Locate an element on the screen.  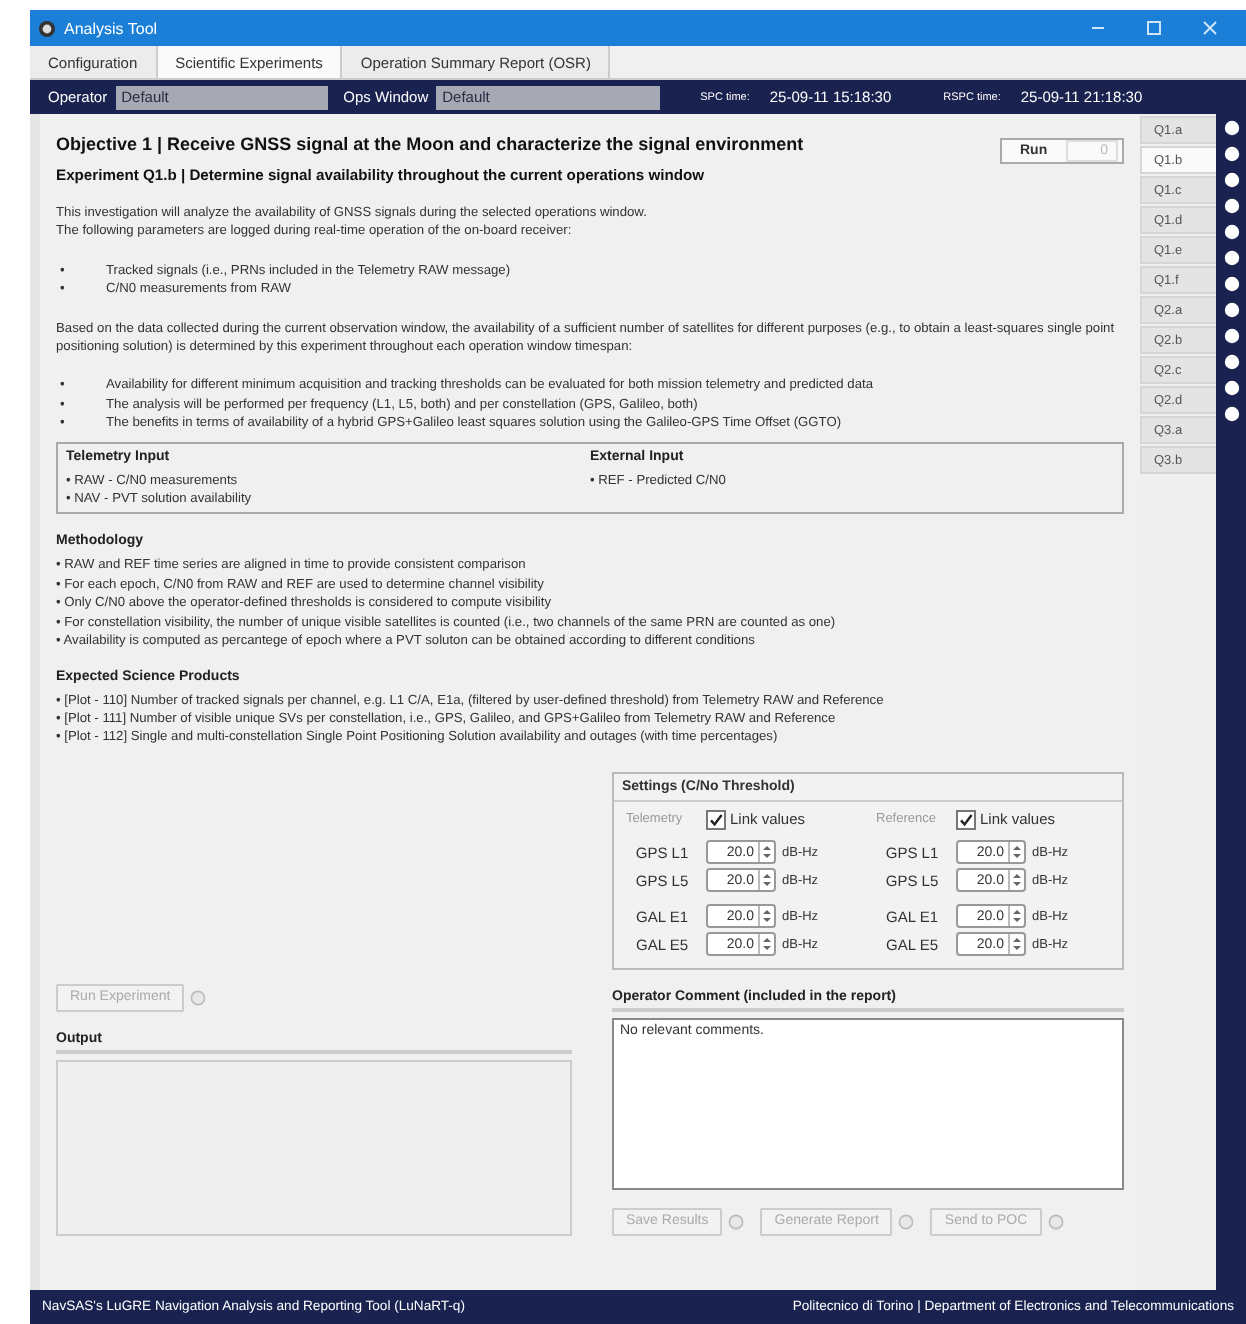
window-title: Analysis Tool is located at coordinates (112, 28).